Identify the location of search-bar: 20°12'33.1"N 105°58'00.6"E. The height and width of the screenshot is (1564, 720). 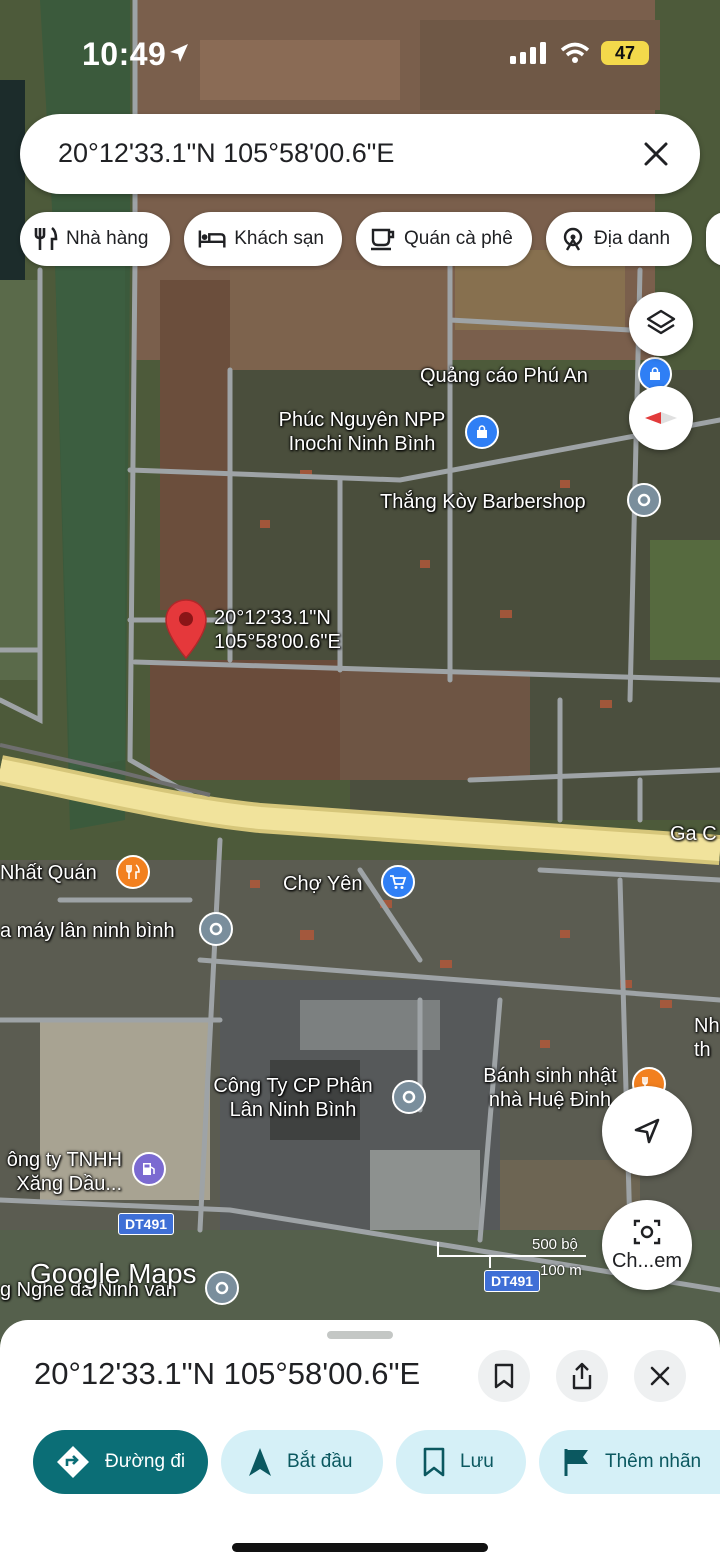
(360, 154).